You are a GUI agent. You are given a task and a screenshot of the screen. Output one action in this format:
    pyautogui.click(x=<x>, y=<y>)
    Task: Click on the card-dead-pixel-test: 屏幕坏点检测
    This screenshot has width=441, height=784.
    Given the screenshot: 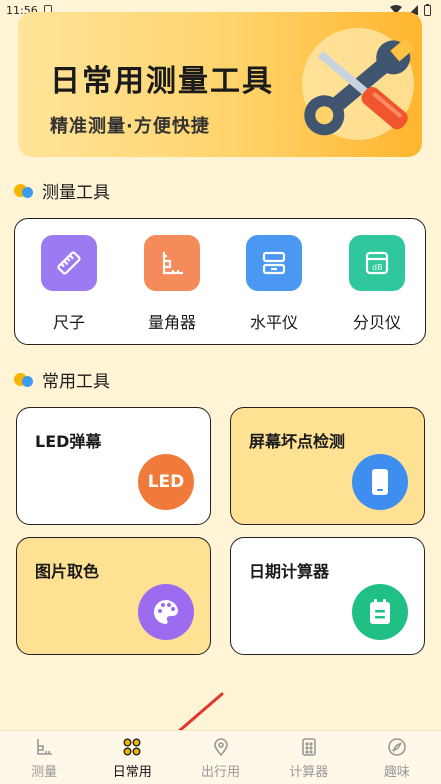 What is the action you would take?
    pyautogui.click(x=327, y=466)
    